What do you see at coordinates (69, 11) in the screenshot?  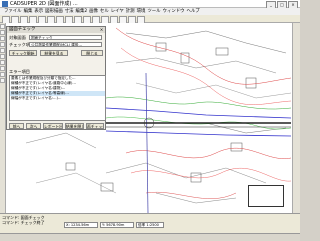 I see `menu-dimension: 寸法` at bounding box center [69, 11].